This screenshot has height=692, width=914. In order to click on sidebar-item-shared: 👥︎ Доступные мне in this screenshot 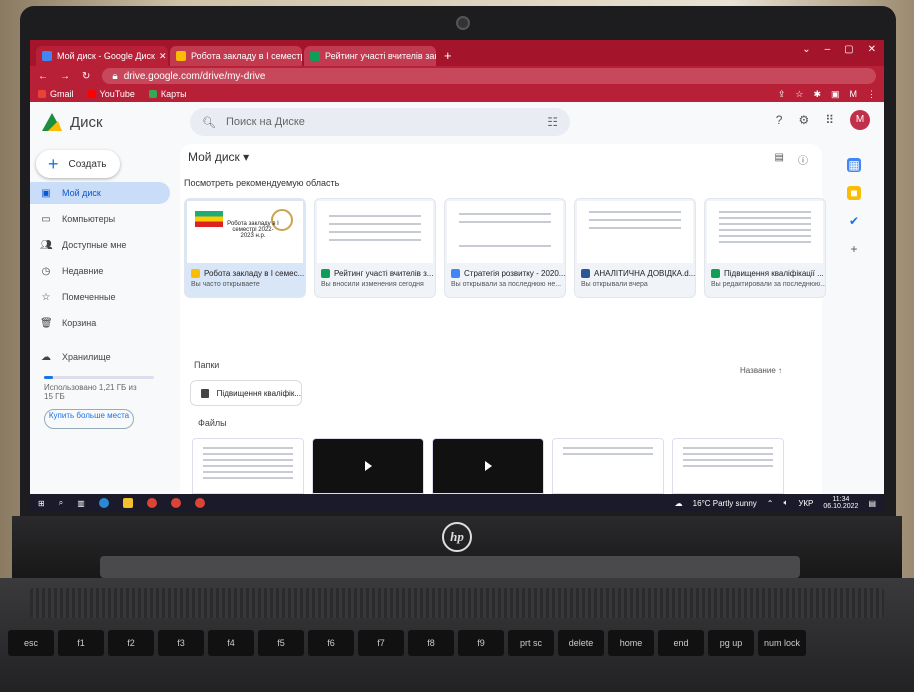, I will do `click(100, 245)`.